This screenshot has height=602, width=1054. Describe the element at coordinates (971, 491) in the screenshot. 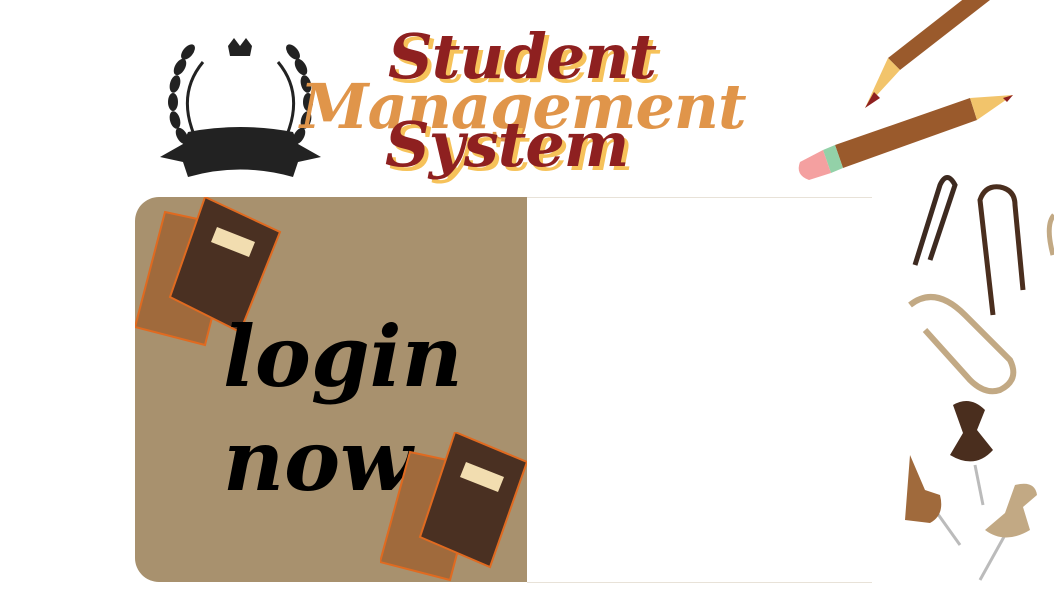

I see `pushpins-icon` at that location.